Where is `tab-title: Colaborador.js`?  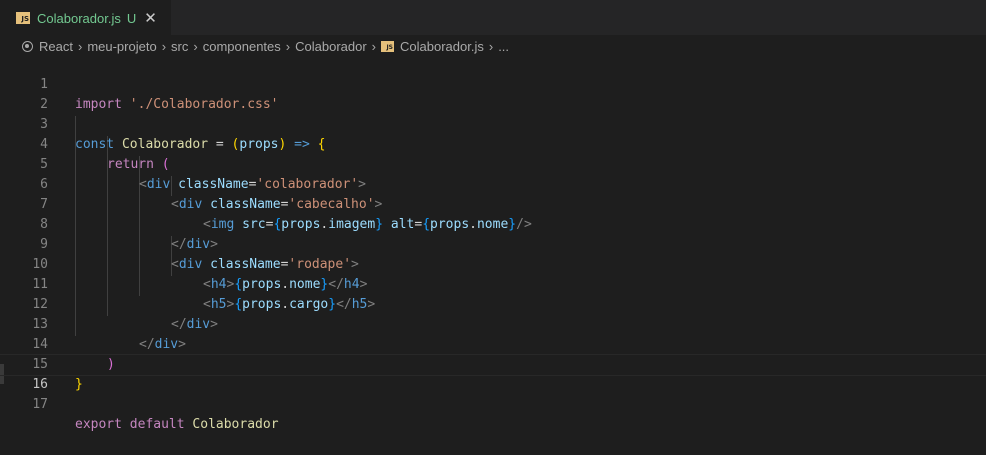 tab-title: Colaborador.js is located at coordinates (79, 18).